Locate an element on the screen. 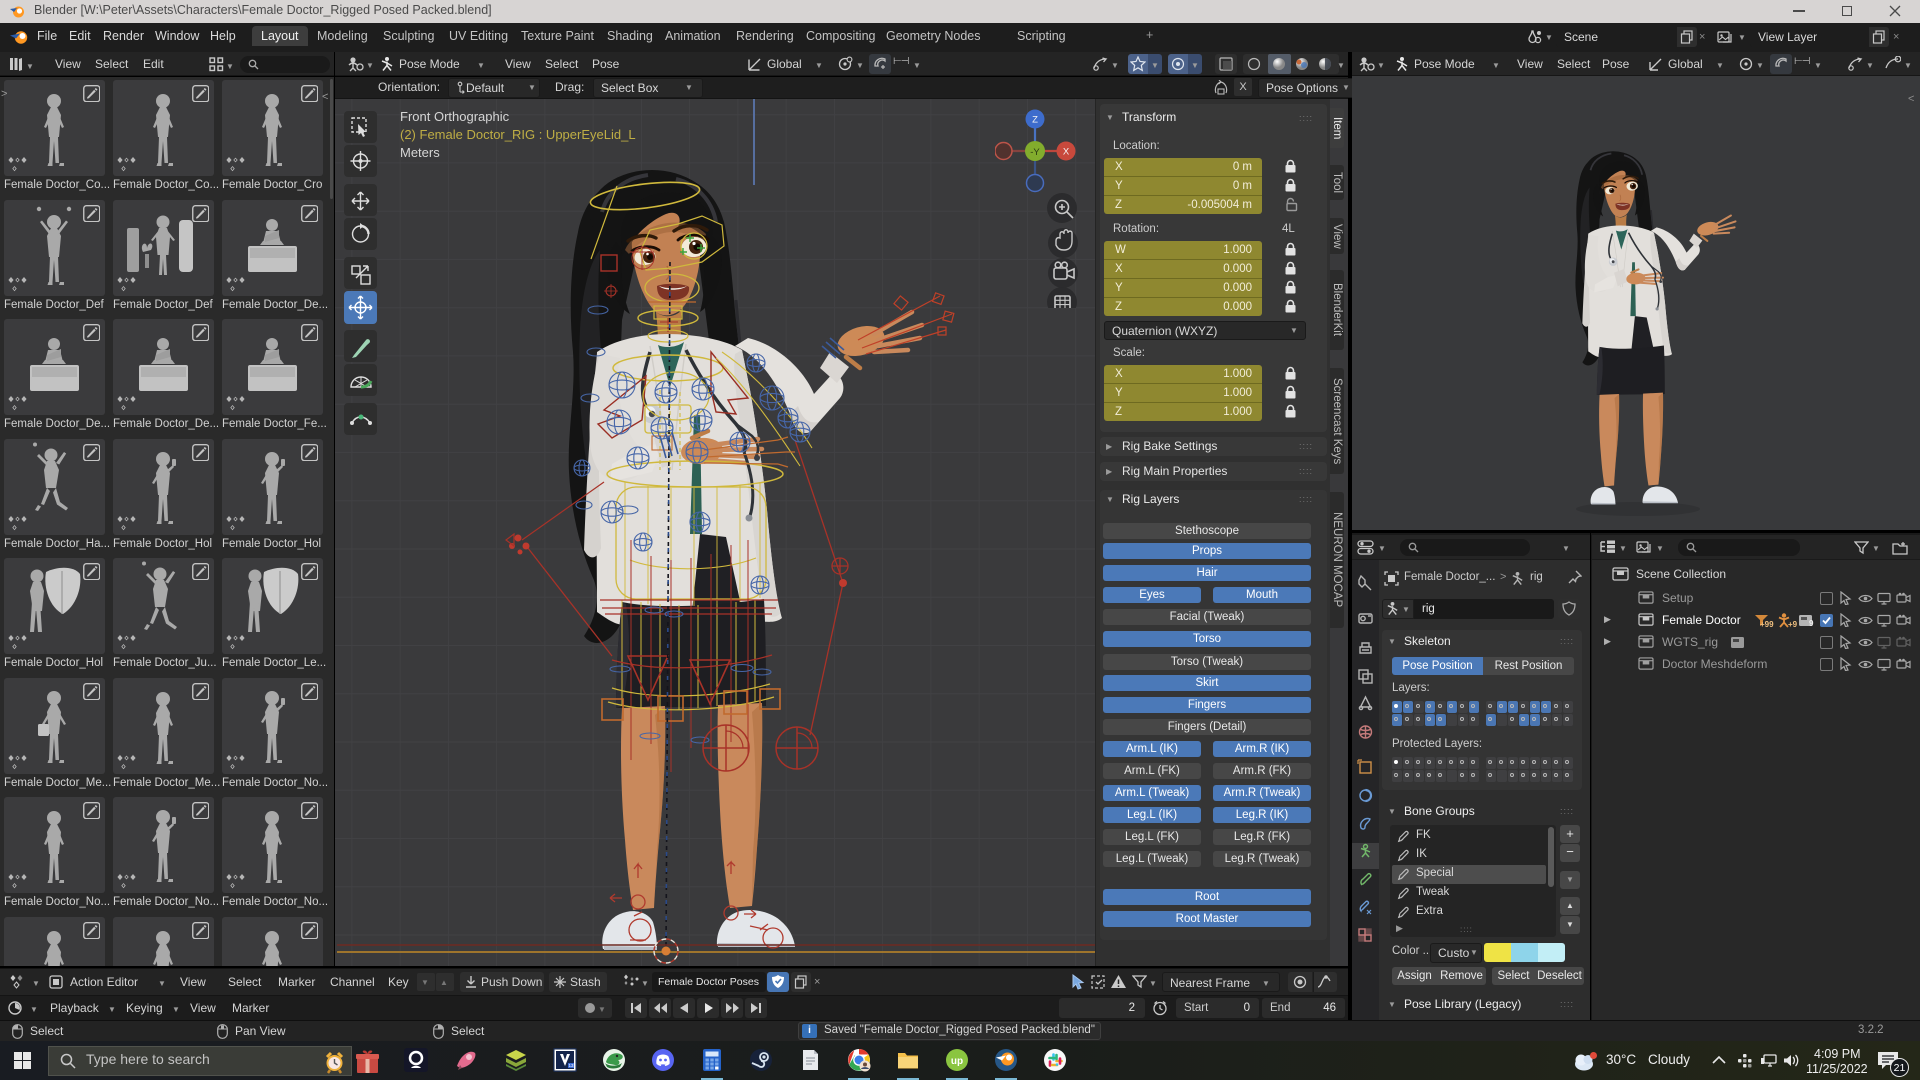  svg-text: Z is located at coordinates (1035, 120).